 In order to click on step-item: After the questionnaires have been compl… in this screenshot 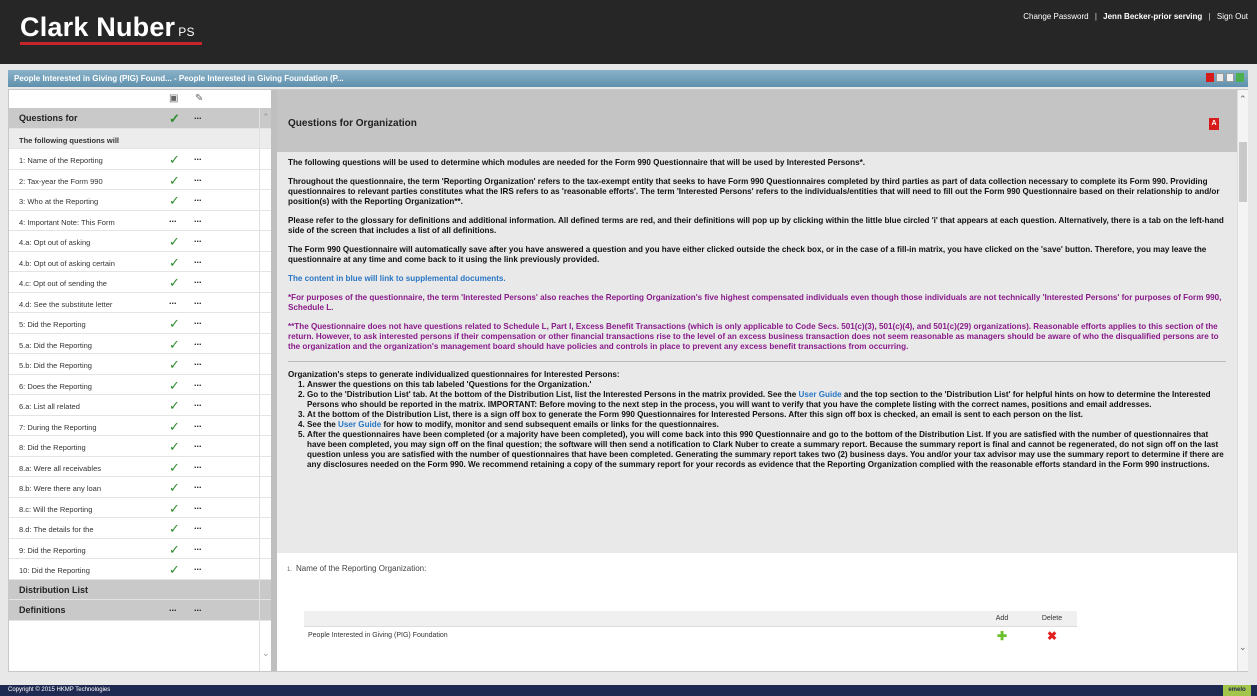, I will do `click(766, 450)`.